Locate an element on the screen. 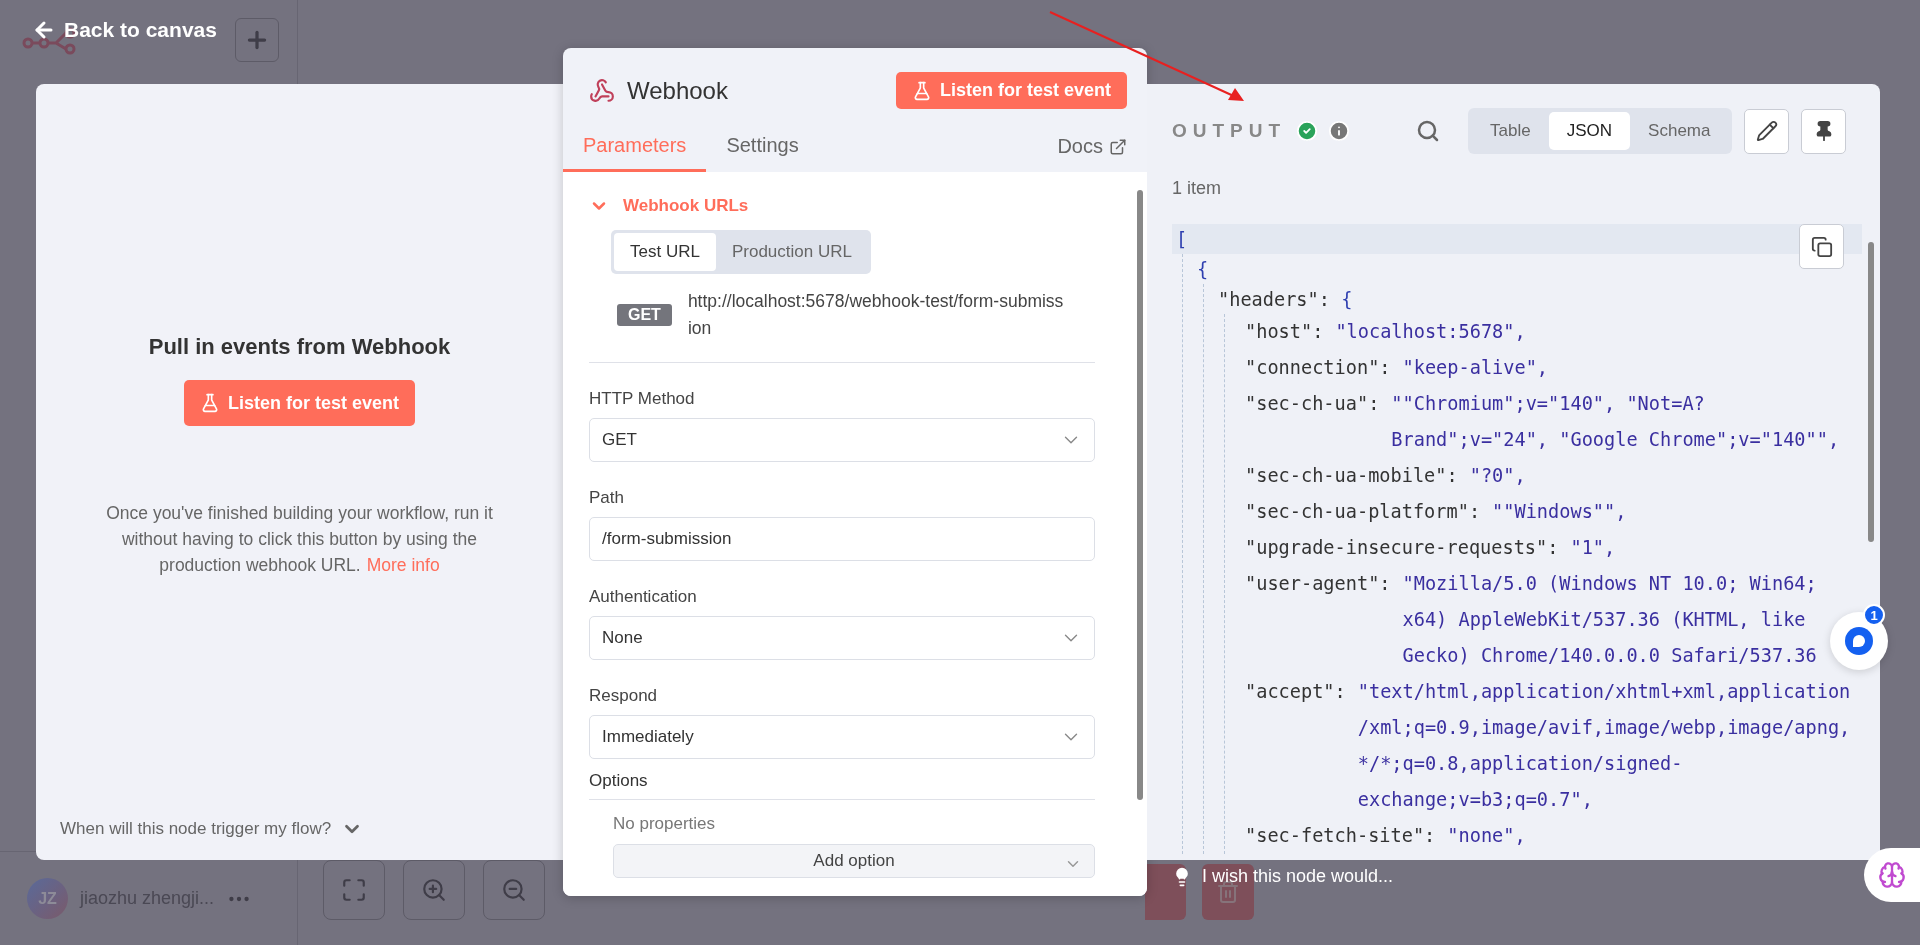 Image resolution: width=1920 pixels, height=945 pixels. select-field: Immediately is located at coordinates (842, 737).